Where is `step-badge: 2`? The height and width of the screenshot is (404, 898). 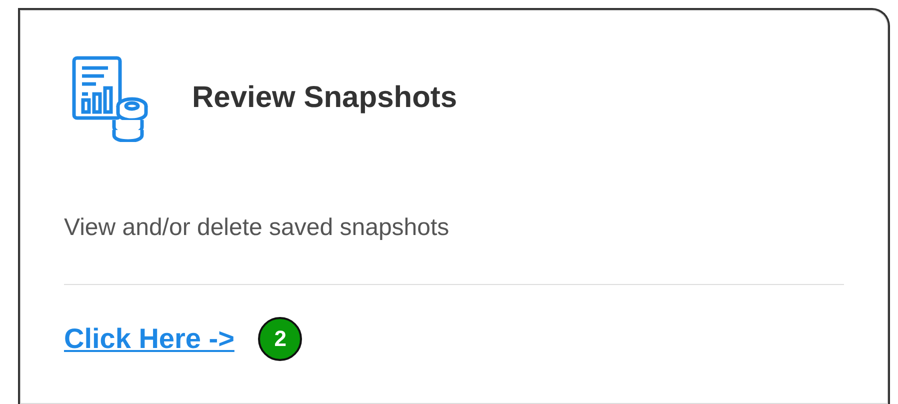 step-badge: 2 is located at coordinates (280, 339).